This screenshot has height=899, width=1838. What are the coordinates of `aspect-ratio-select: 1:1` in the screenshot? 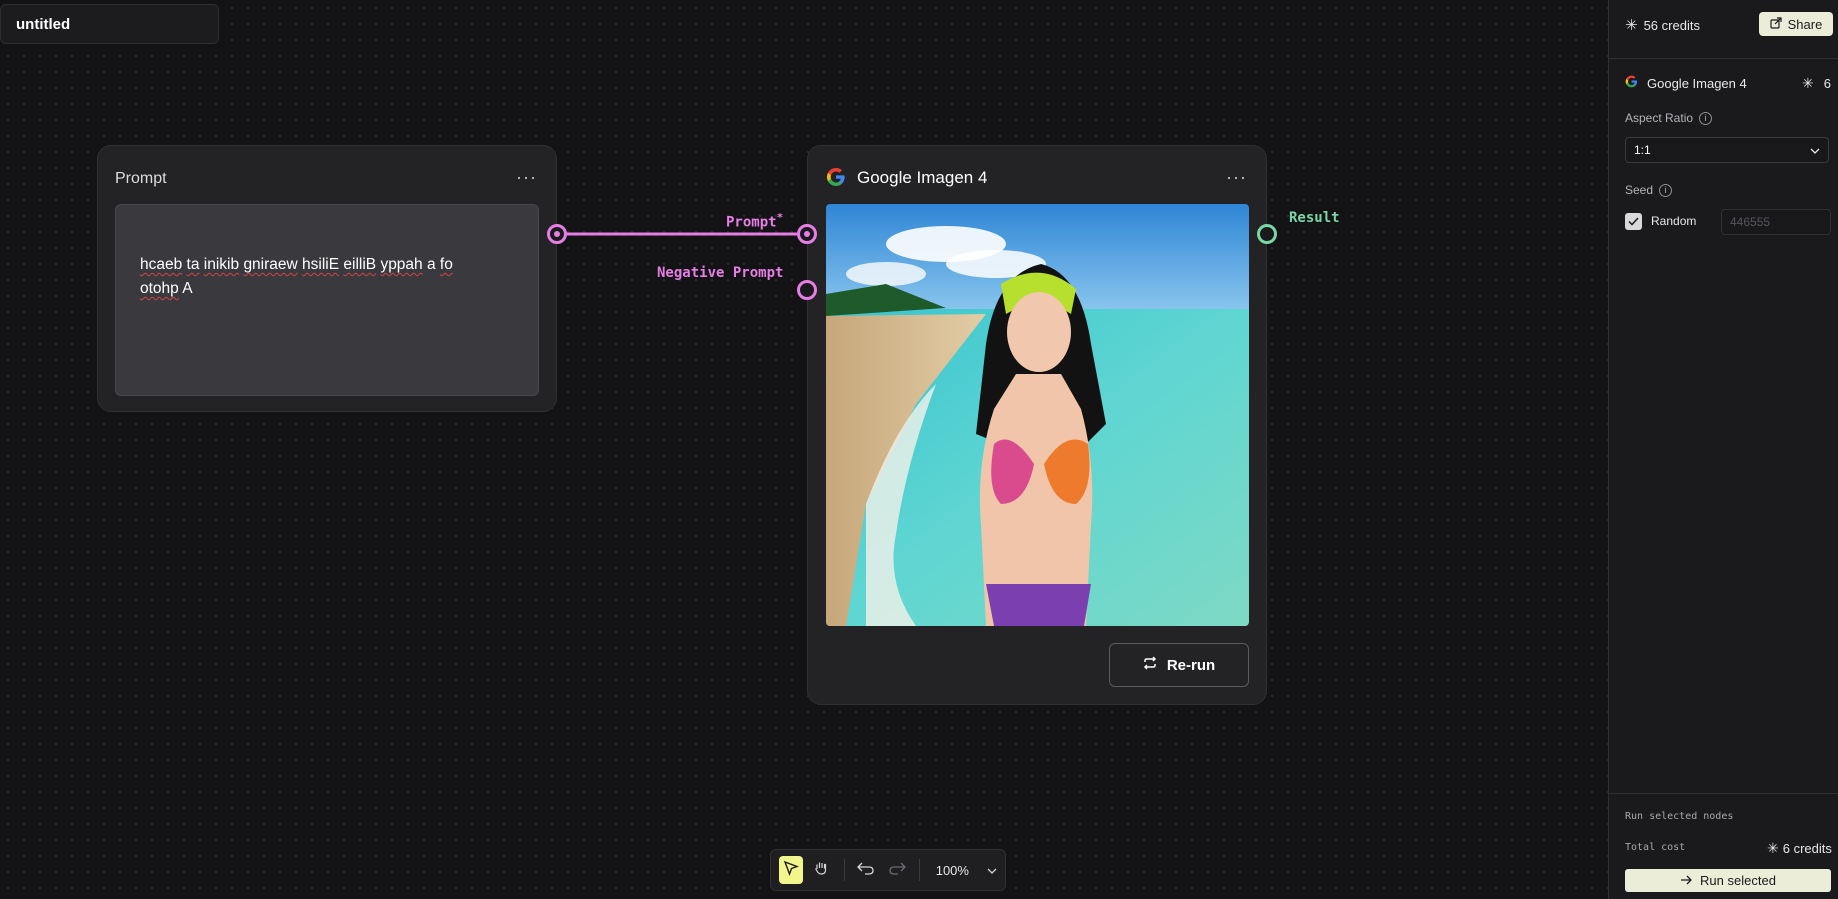 It's located at (1727, 150).